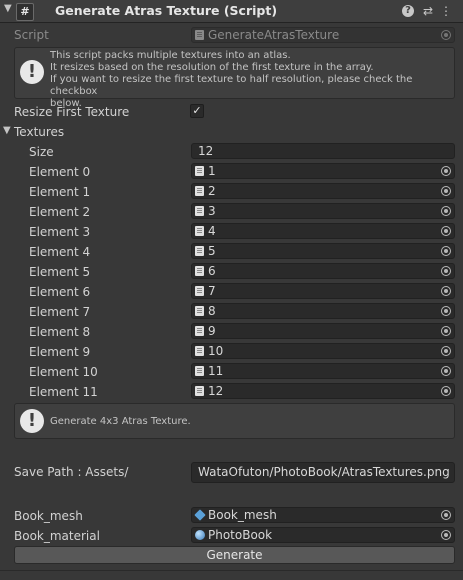 This screenshot has width=463, height=580. I want to click on element-texture-field: 8, so click(323, 311).